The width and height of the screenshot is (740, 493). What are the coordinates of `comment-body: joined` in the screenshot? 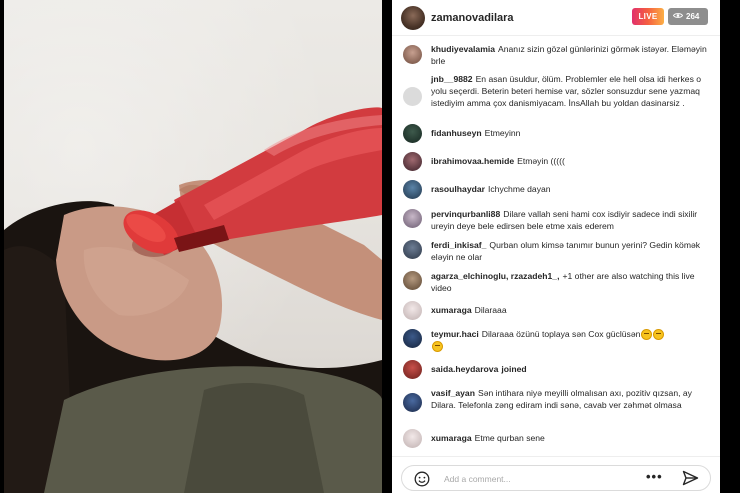 It's located at (514, 369).